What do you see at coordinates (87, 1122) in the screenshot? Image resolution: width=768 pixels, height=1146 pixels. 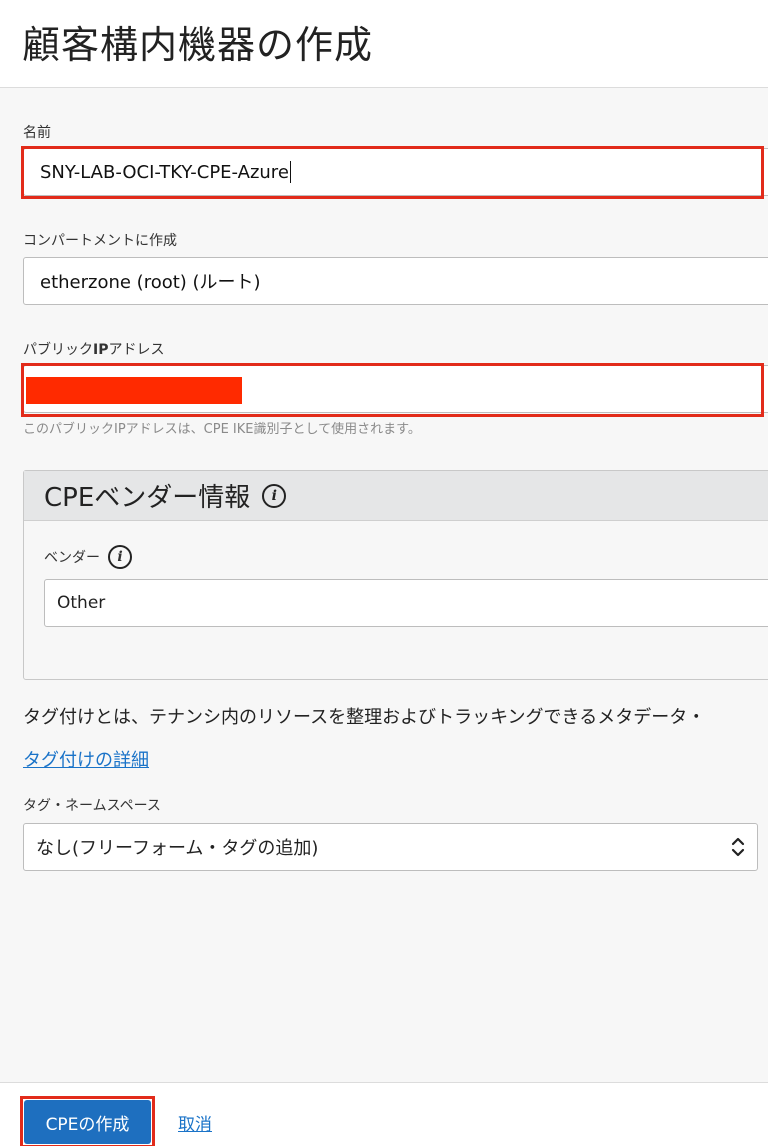 I see `create-cpe-button: CPEの作成` at bounding box center [87, 1122].